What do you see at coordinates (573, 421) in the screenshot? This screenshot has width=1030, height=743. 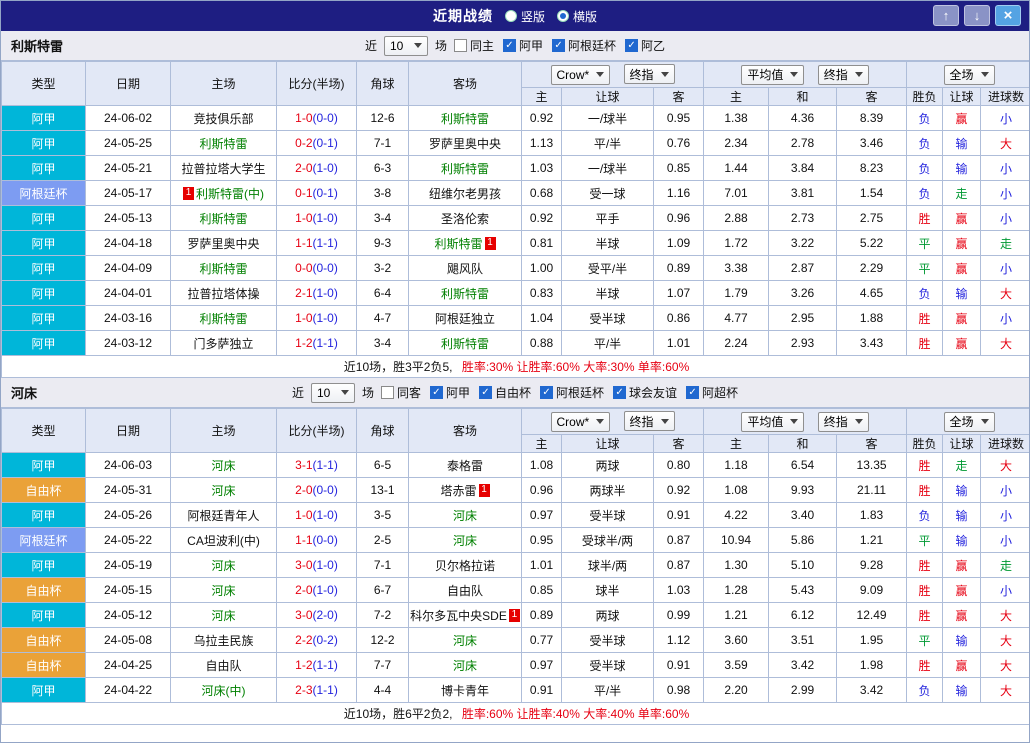 I see `bookmaker-value: Crow*` at bounding box center [573, 421].